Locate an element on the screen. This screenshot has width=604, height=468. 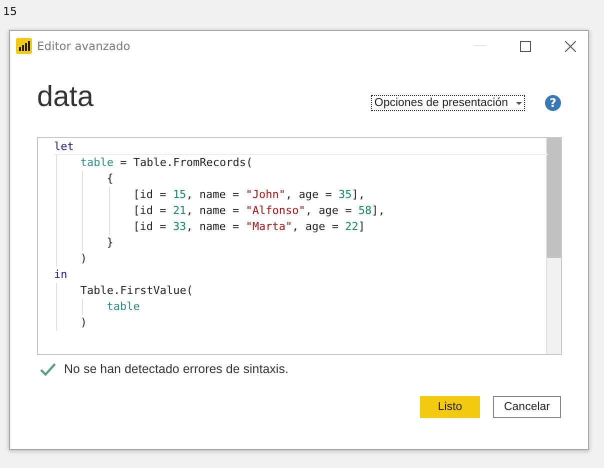
close-icon is located at coordinates (570, 46).